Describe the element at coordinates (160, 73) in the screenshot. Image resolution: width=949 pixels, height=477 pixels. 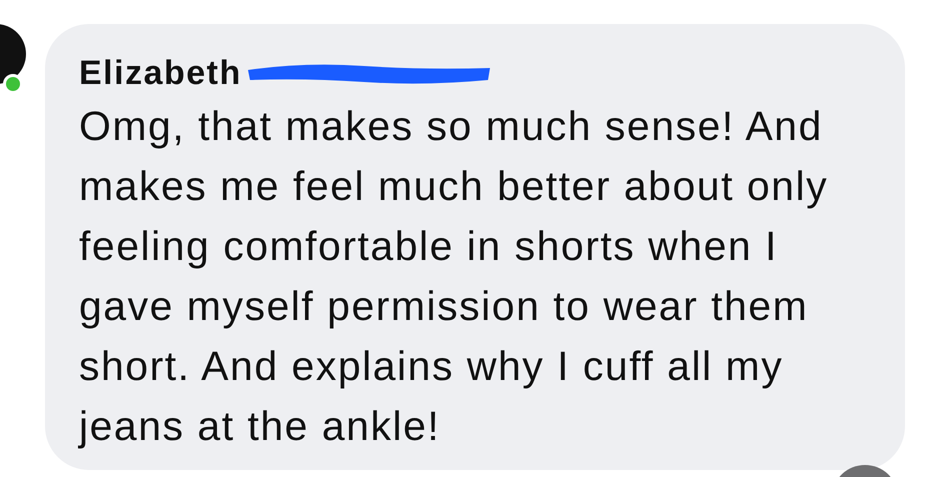
I see `author-name: Elizabeth` at that location.